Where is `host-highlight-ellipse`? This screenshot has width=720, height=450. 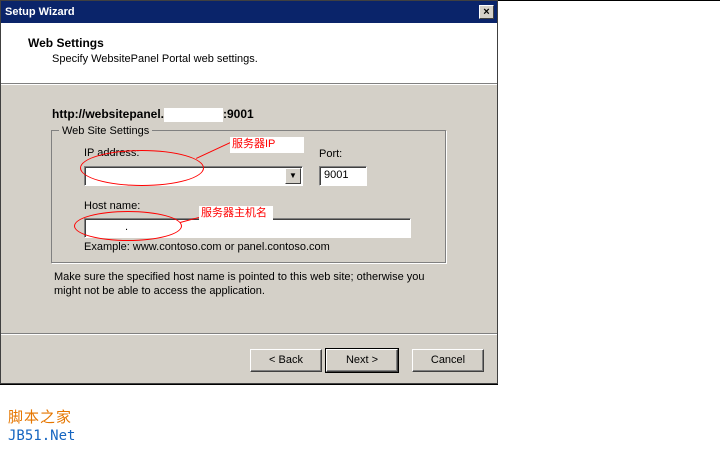 host-highlight-ellipse is located at coordinates (128, 226).